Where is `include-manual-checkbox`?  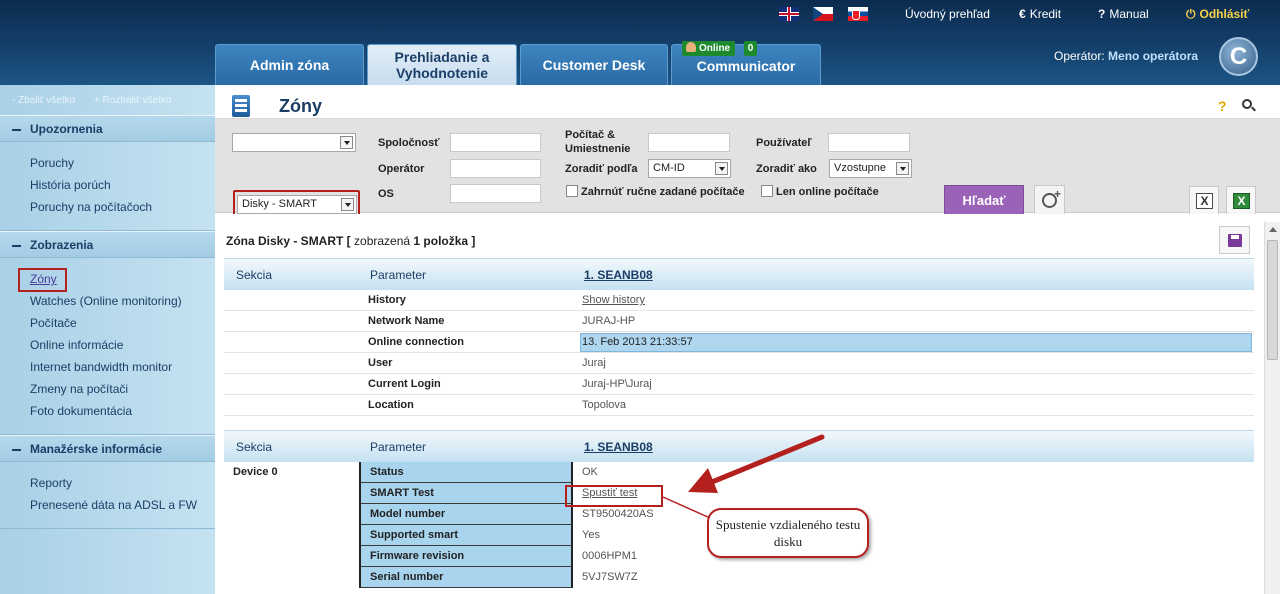 include-manual-checkbox is located at coordinates (572, 191).